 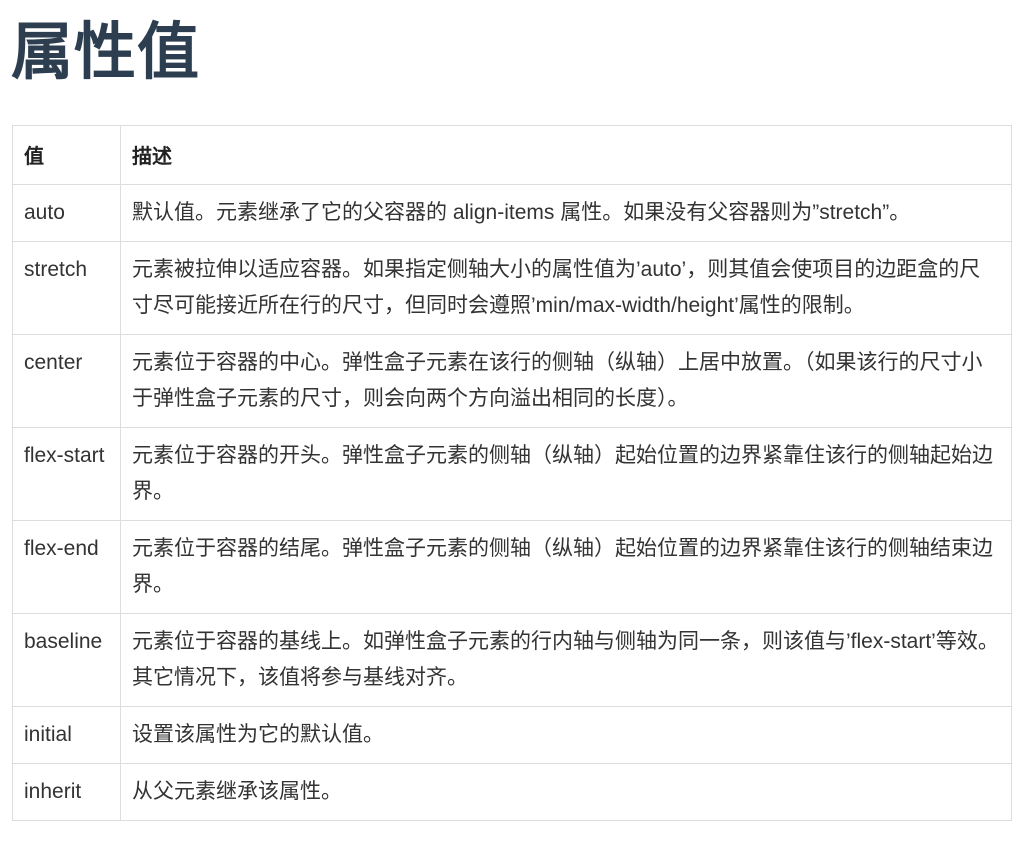 What do you see at coordinates (106, 51) in the screenshot?
I see `page-title: 属性值` at bounding box center [106, 51].